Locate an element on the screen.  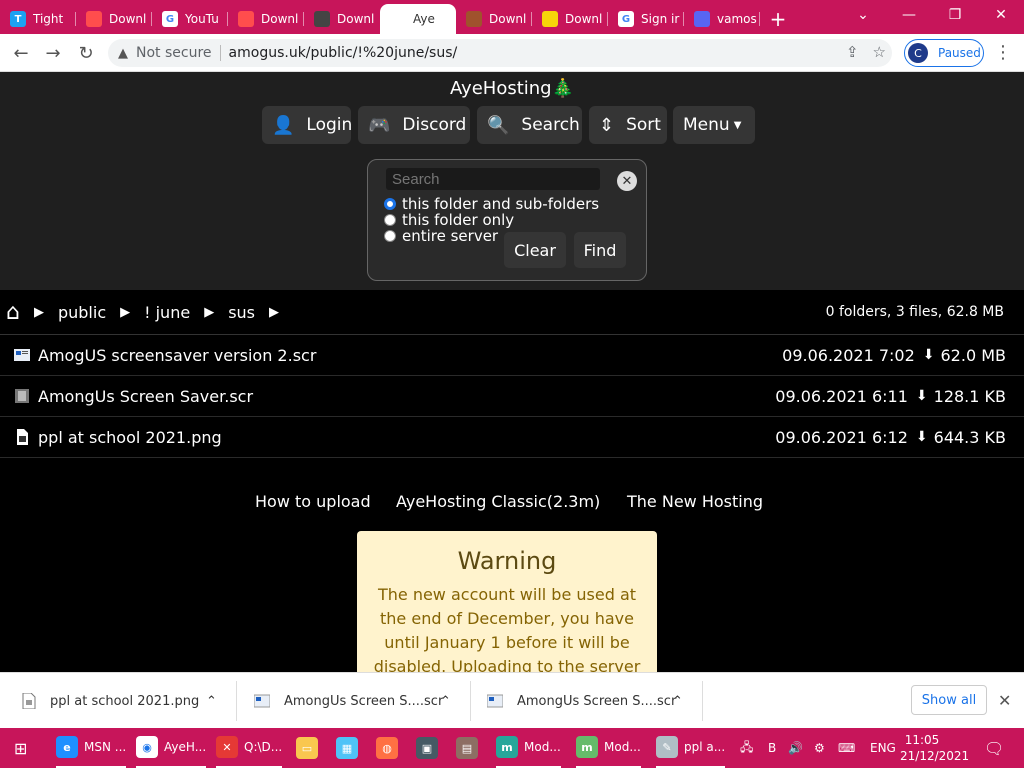
menu-button: Menu ▼ is located at coordinates (714, 125).